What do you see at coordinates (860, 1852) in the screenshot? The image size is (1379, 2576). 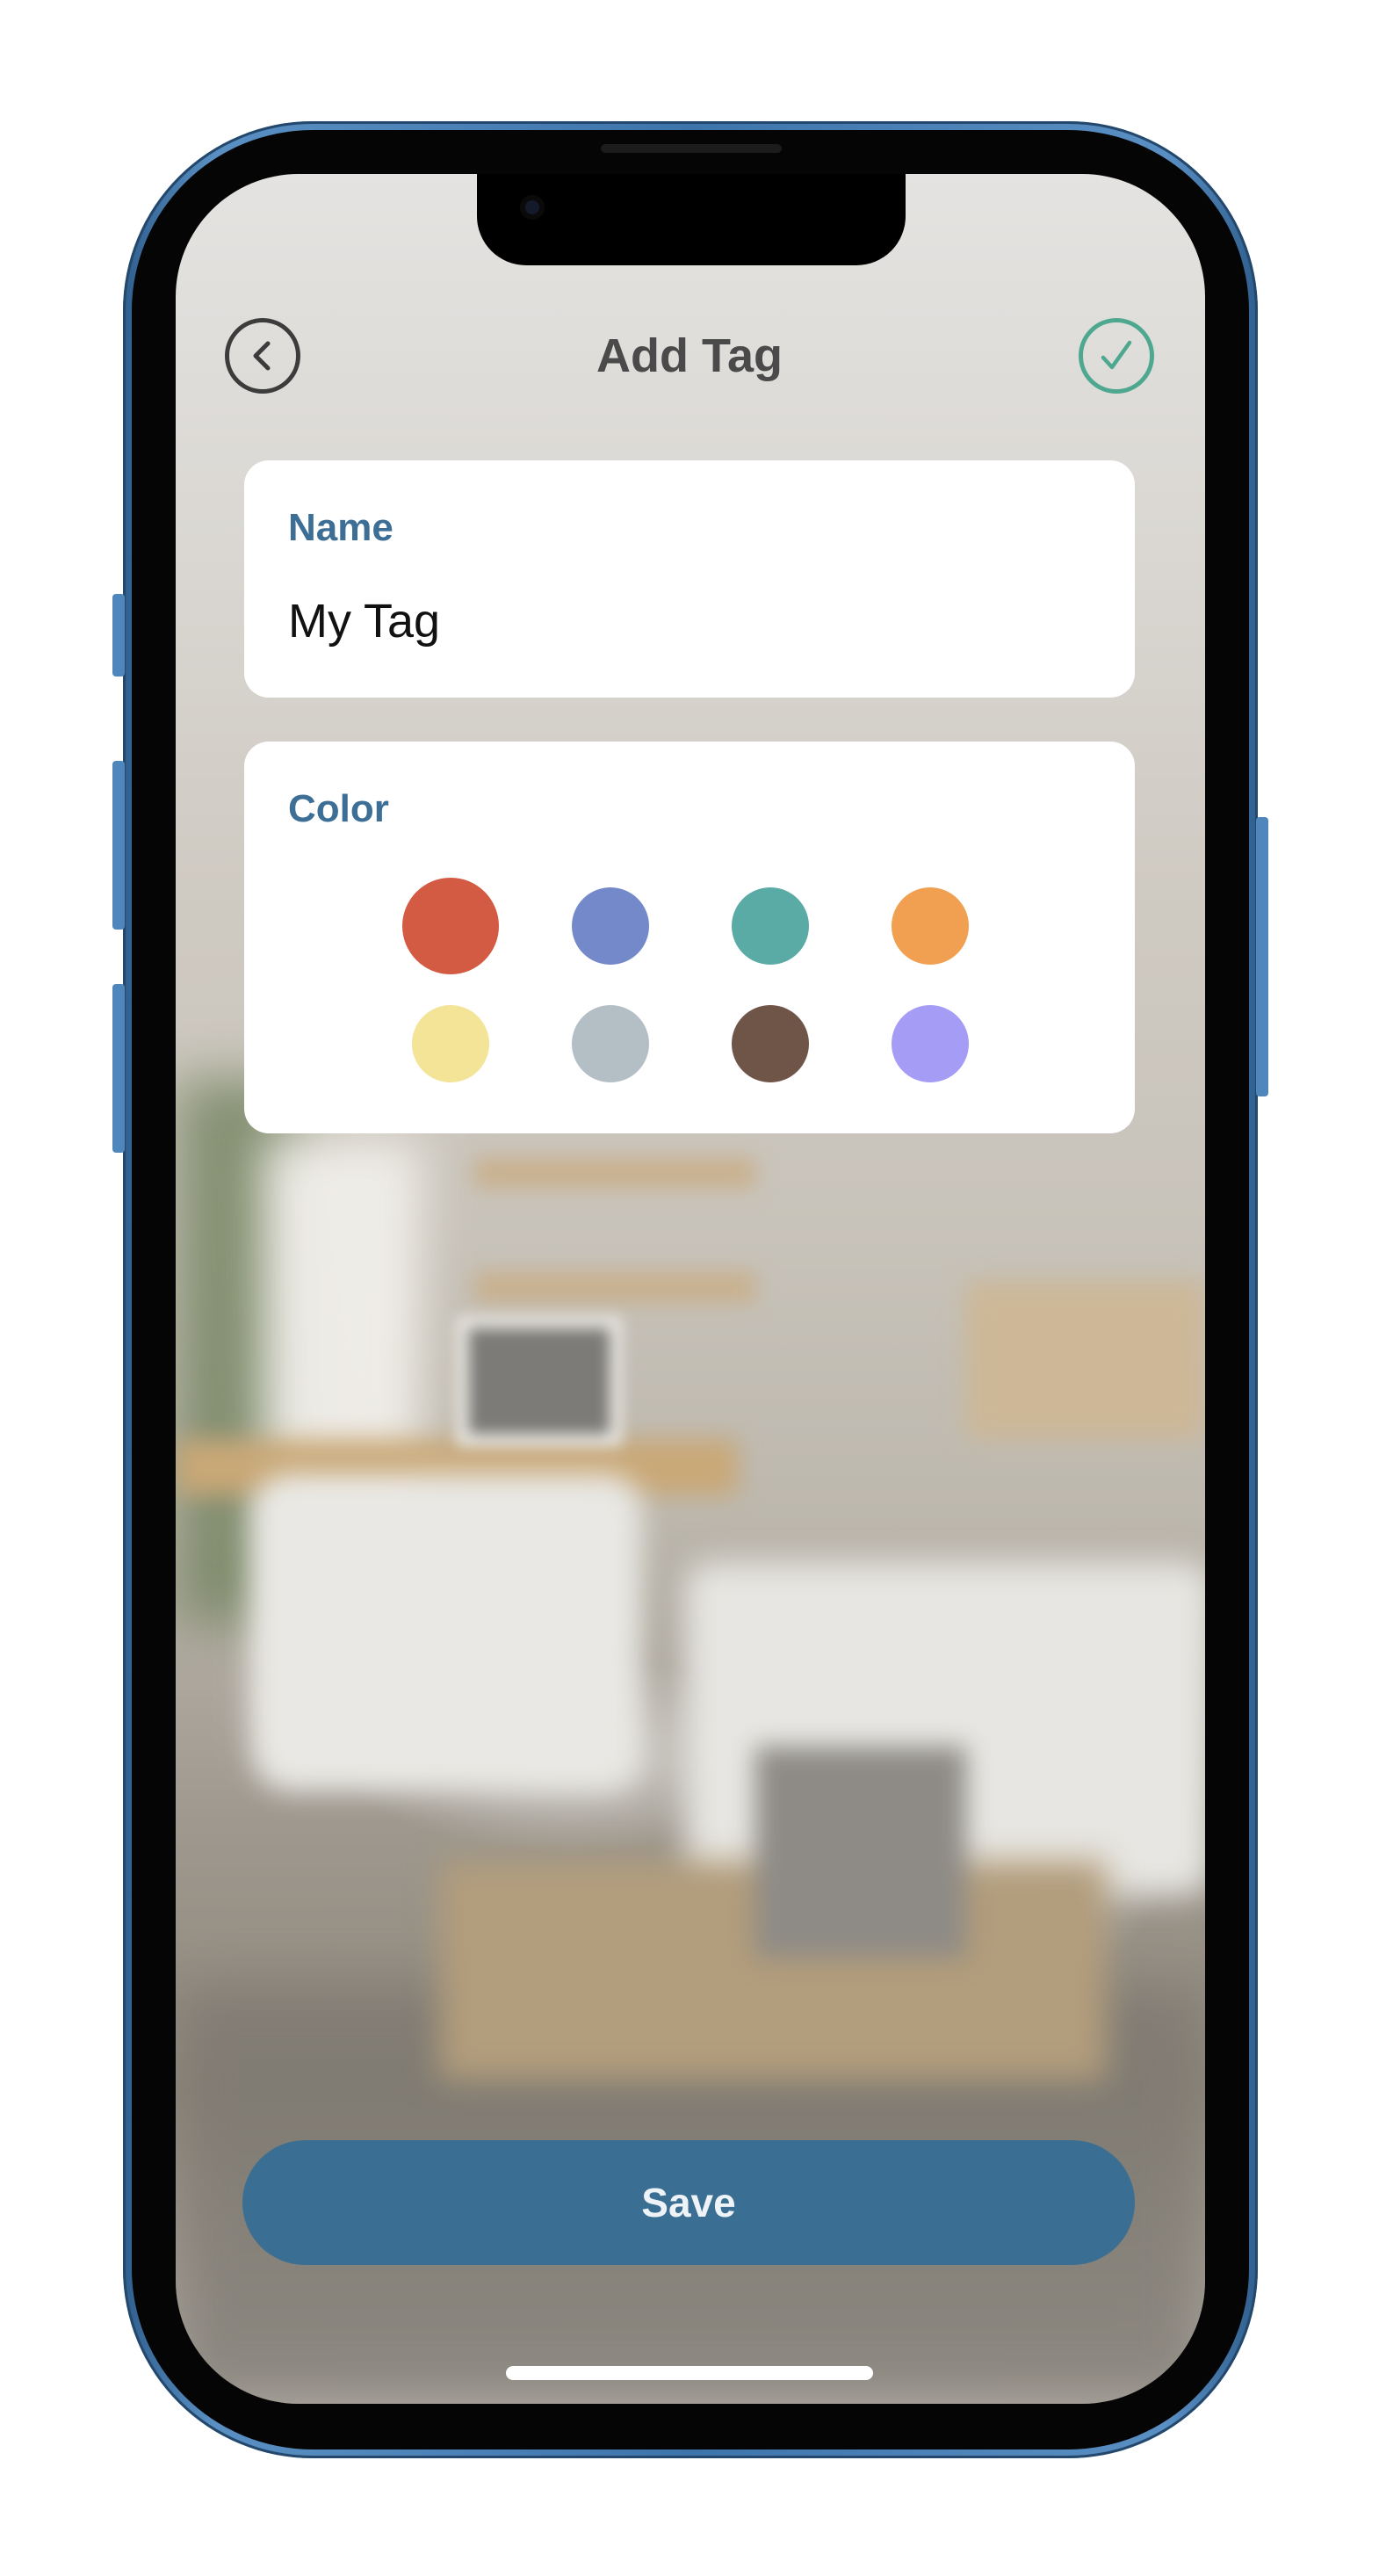 I see `background-vases` at bounding box center [860, 1852].